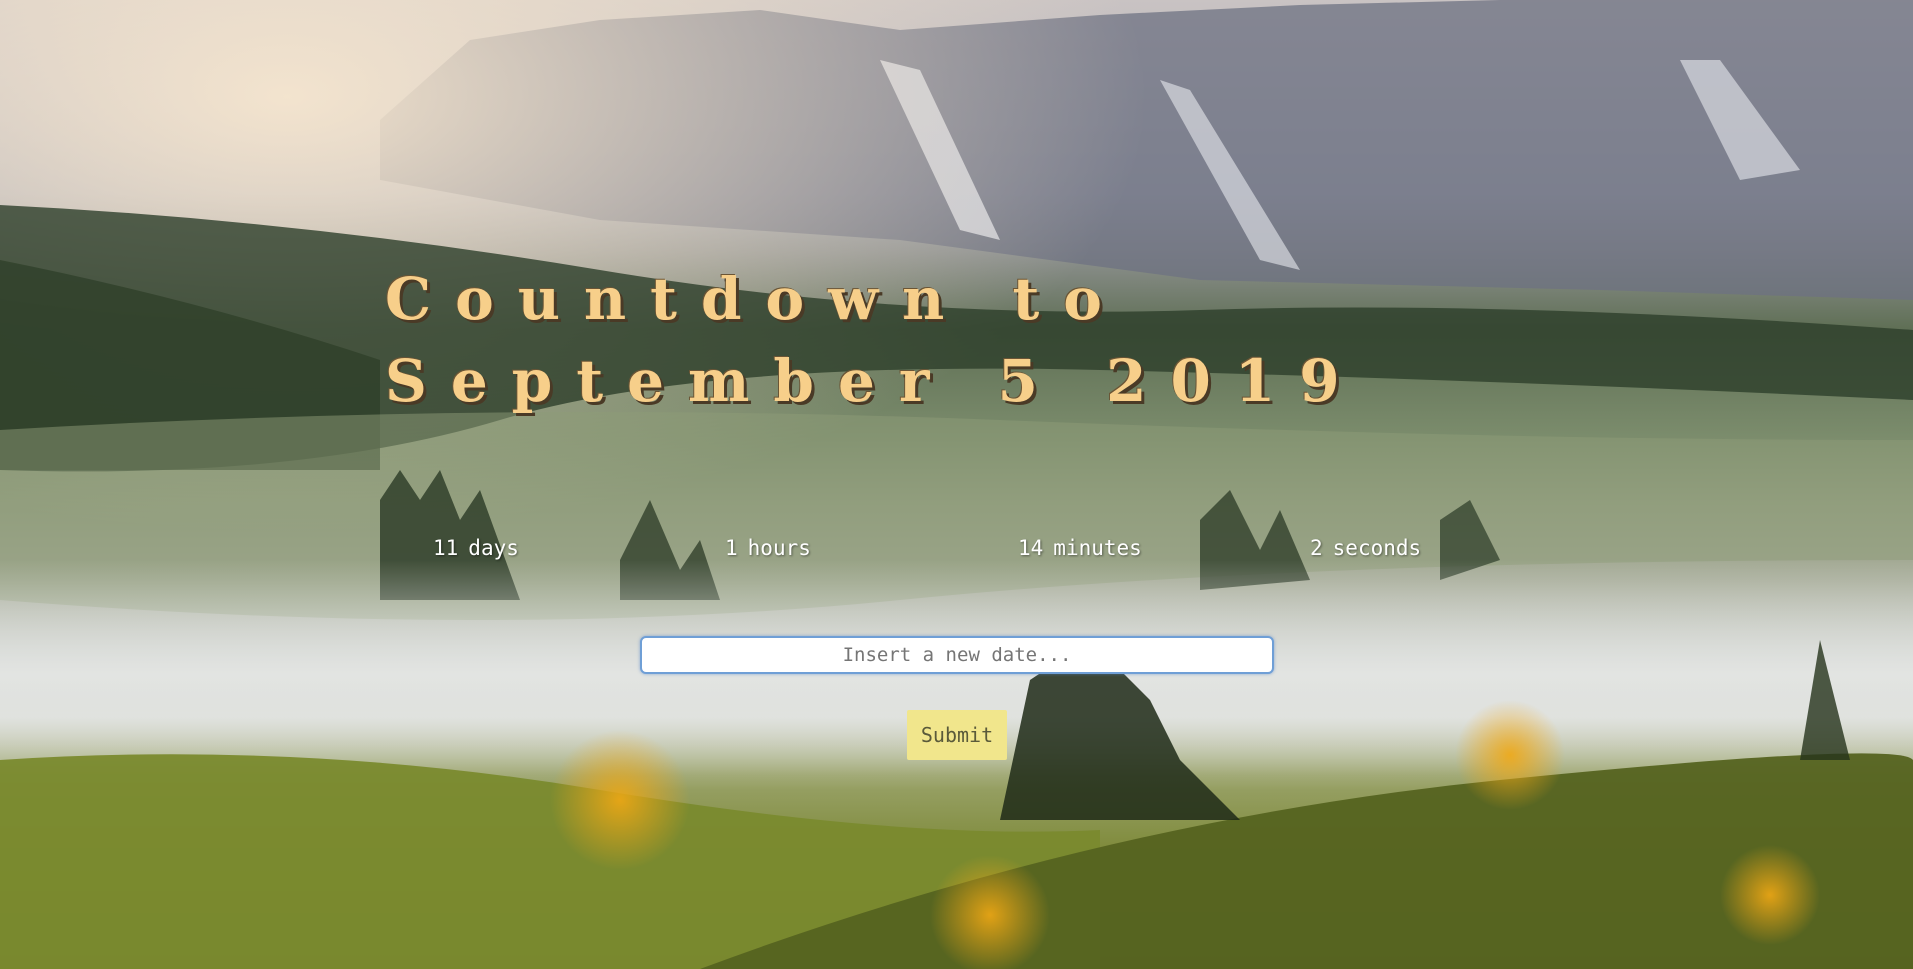 This screenshot has width=1913, height=969. I want to click on page-title: Countdown to September 5 2019, so click(874, 340).